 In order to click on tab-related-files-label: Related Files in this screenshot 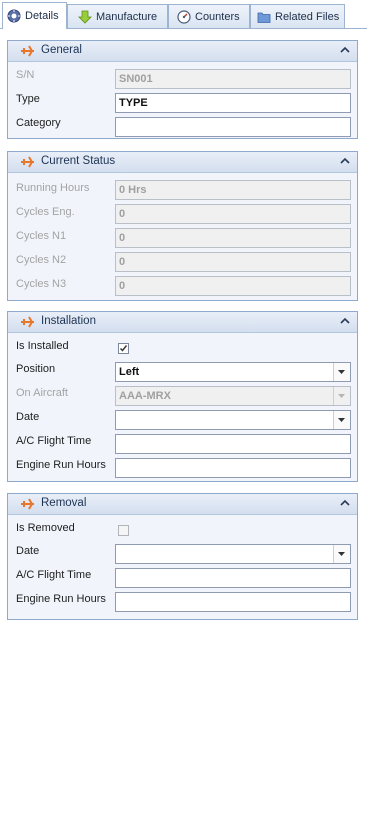, I will do `click(307, 16)`.